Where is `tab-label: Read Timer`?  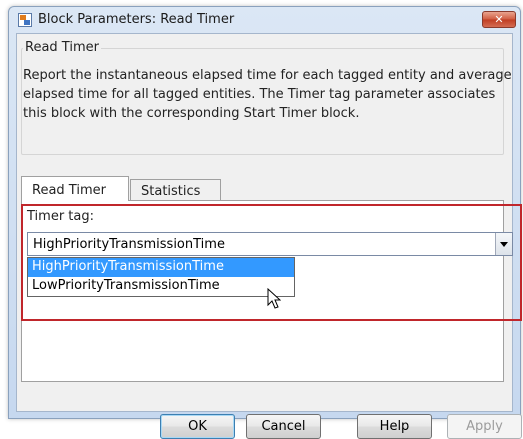
tab-label: Read Timer is located at coordinates (69, 190).